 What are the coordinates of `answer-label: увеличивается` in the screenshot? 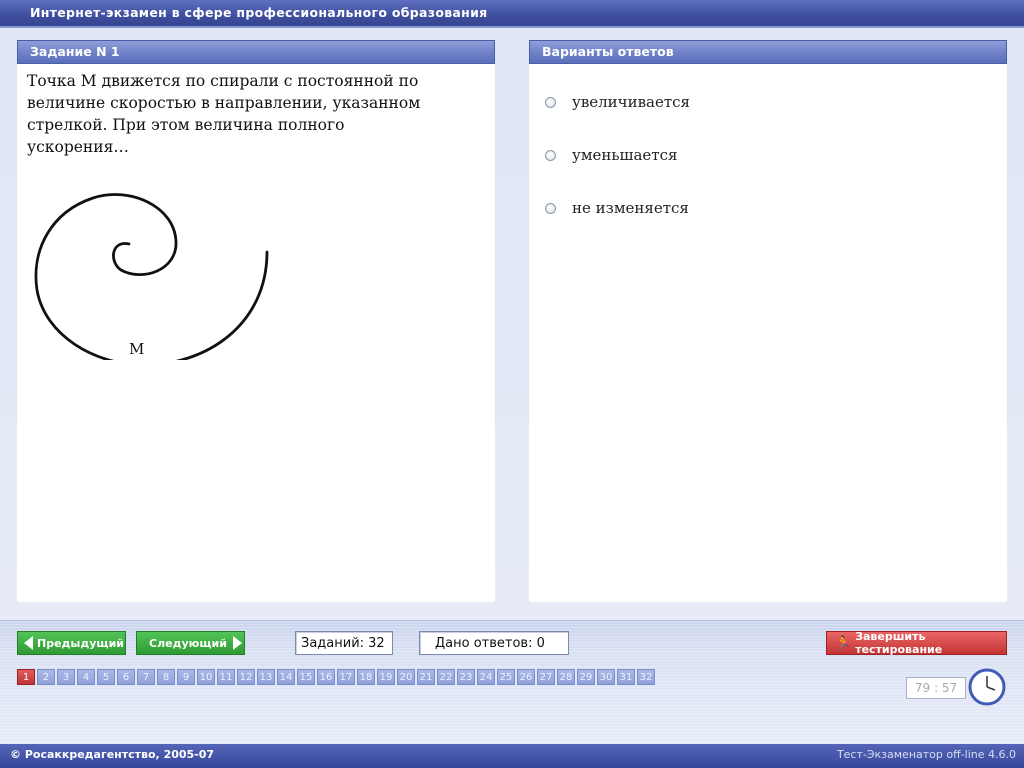 It's located at (631, 102).